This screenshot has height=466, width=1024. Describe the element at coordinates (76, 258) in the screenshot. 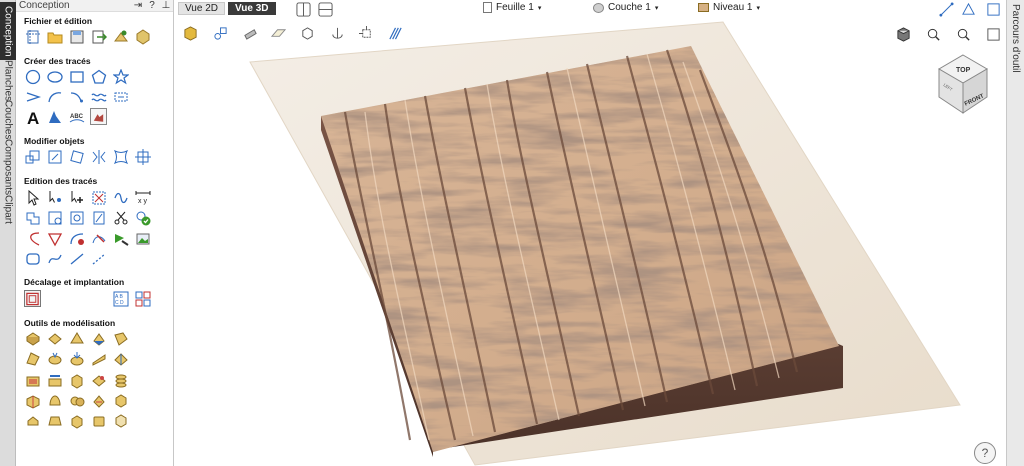

I see `line-segment-icon` at that location.